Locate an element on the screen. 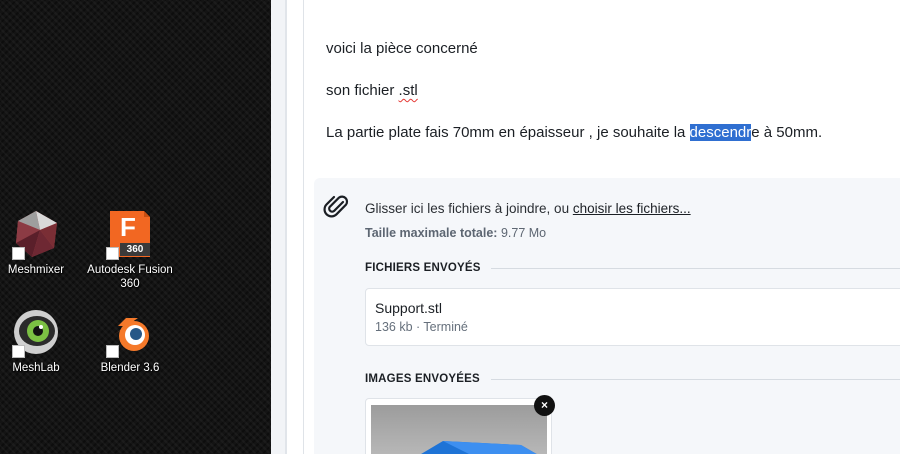 The image size is (900, 454). max-size-info: Taille maximale totale: 9.77 Mo is located at coordinates (455, 233).